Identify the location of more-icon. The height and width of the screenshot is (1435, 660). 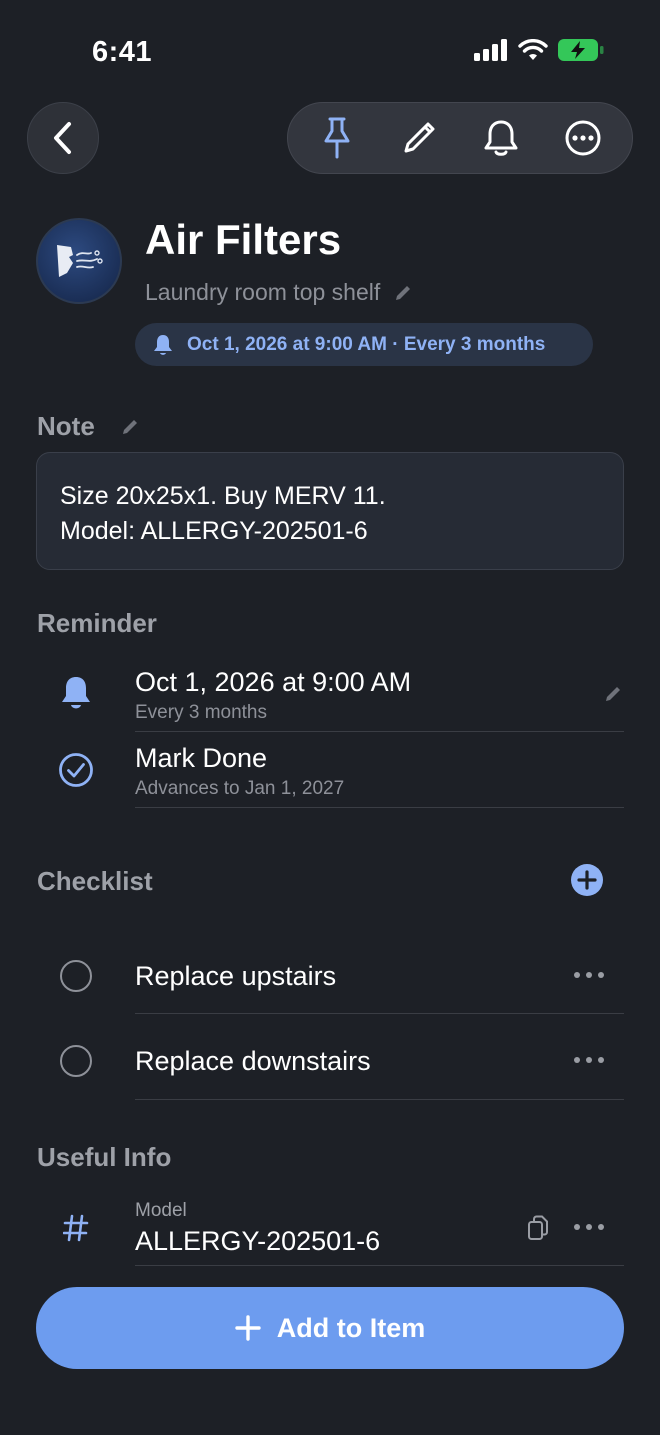
(583, 138).